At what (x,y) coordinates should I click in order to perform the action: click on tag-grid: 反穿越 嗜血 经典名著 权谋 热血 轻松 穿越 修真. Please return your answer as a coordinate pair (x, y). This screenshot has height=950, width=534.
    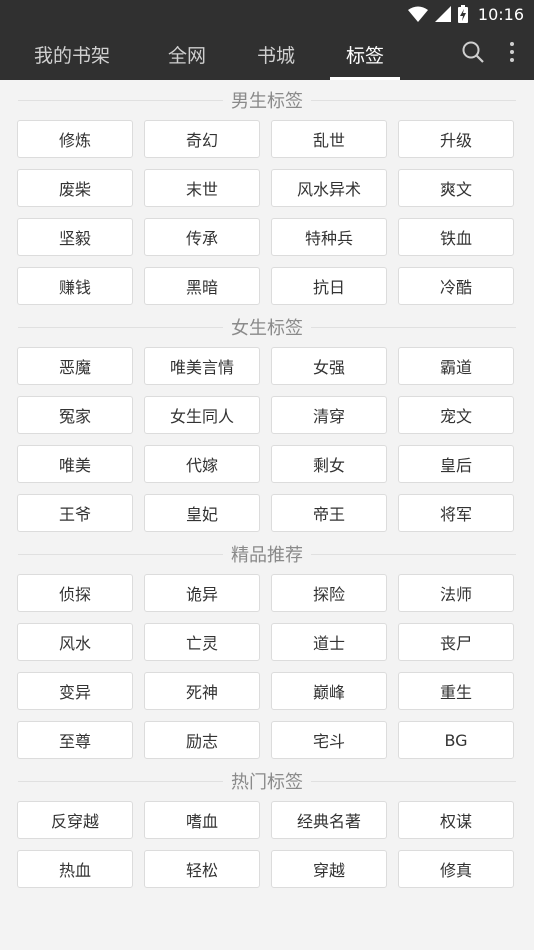
    Looking at the image, I should click on (267, 844).